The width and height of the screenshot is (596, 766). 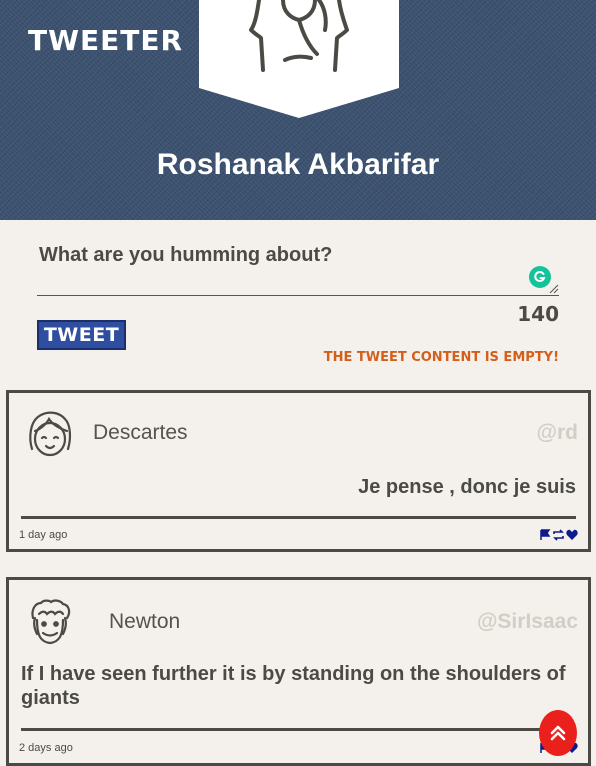 What do you see at coordinates (46, 748) in the screenshot?
I see `tweet-timestamp: 2 days ago` at bounding box center [46, 748].